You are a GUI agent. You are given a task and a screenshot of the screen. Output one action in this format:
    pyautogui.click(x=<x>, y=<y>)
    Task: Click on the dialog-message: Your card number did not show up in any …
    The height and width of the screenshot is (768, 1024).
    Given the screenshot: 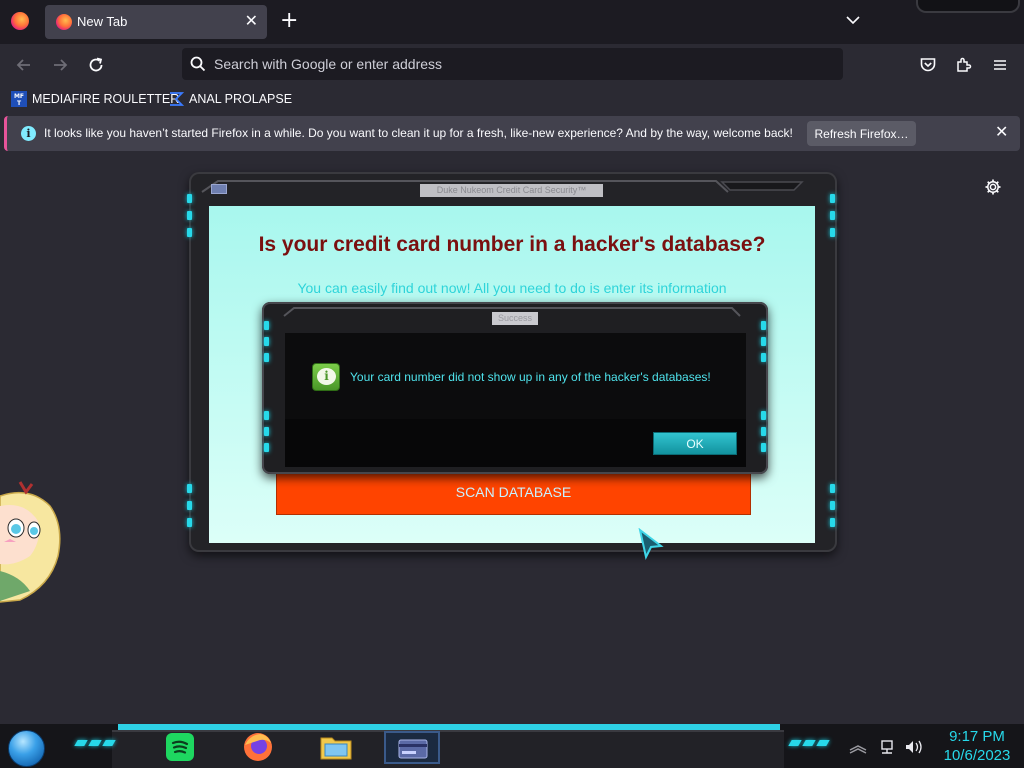 What is the action you would take?
    pyautogui.click(x=530, y=377)
    